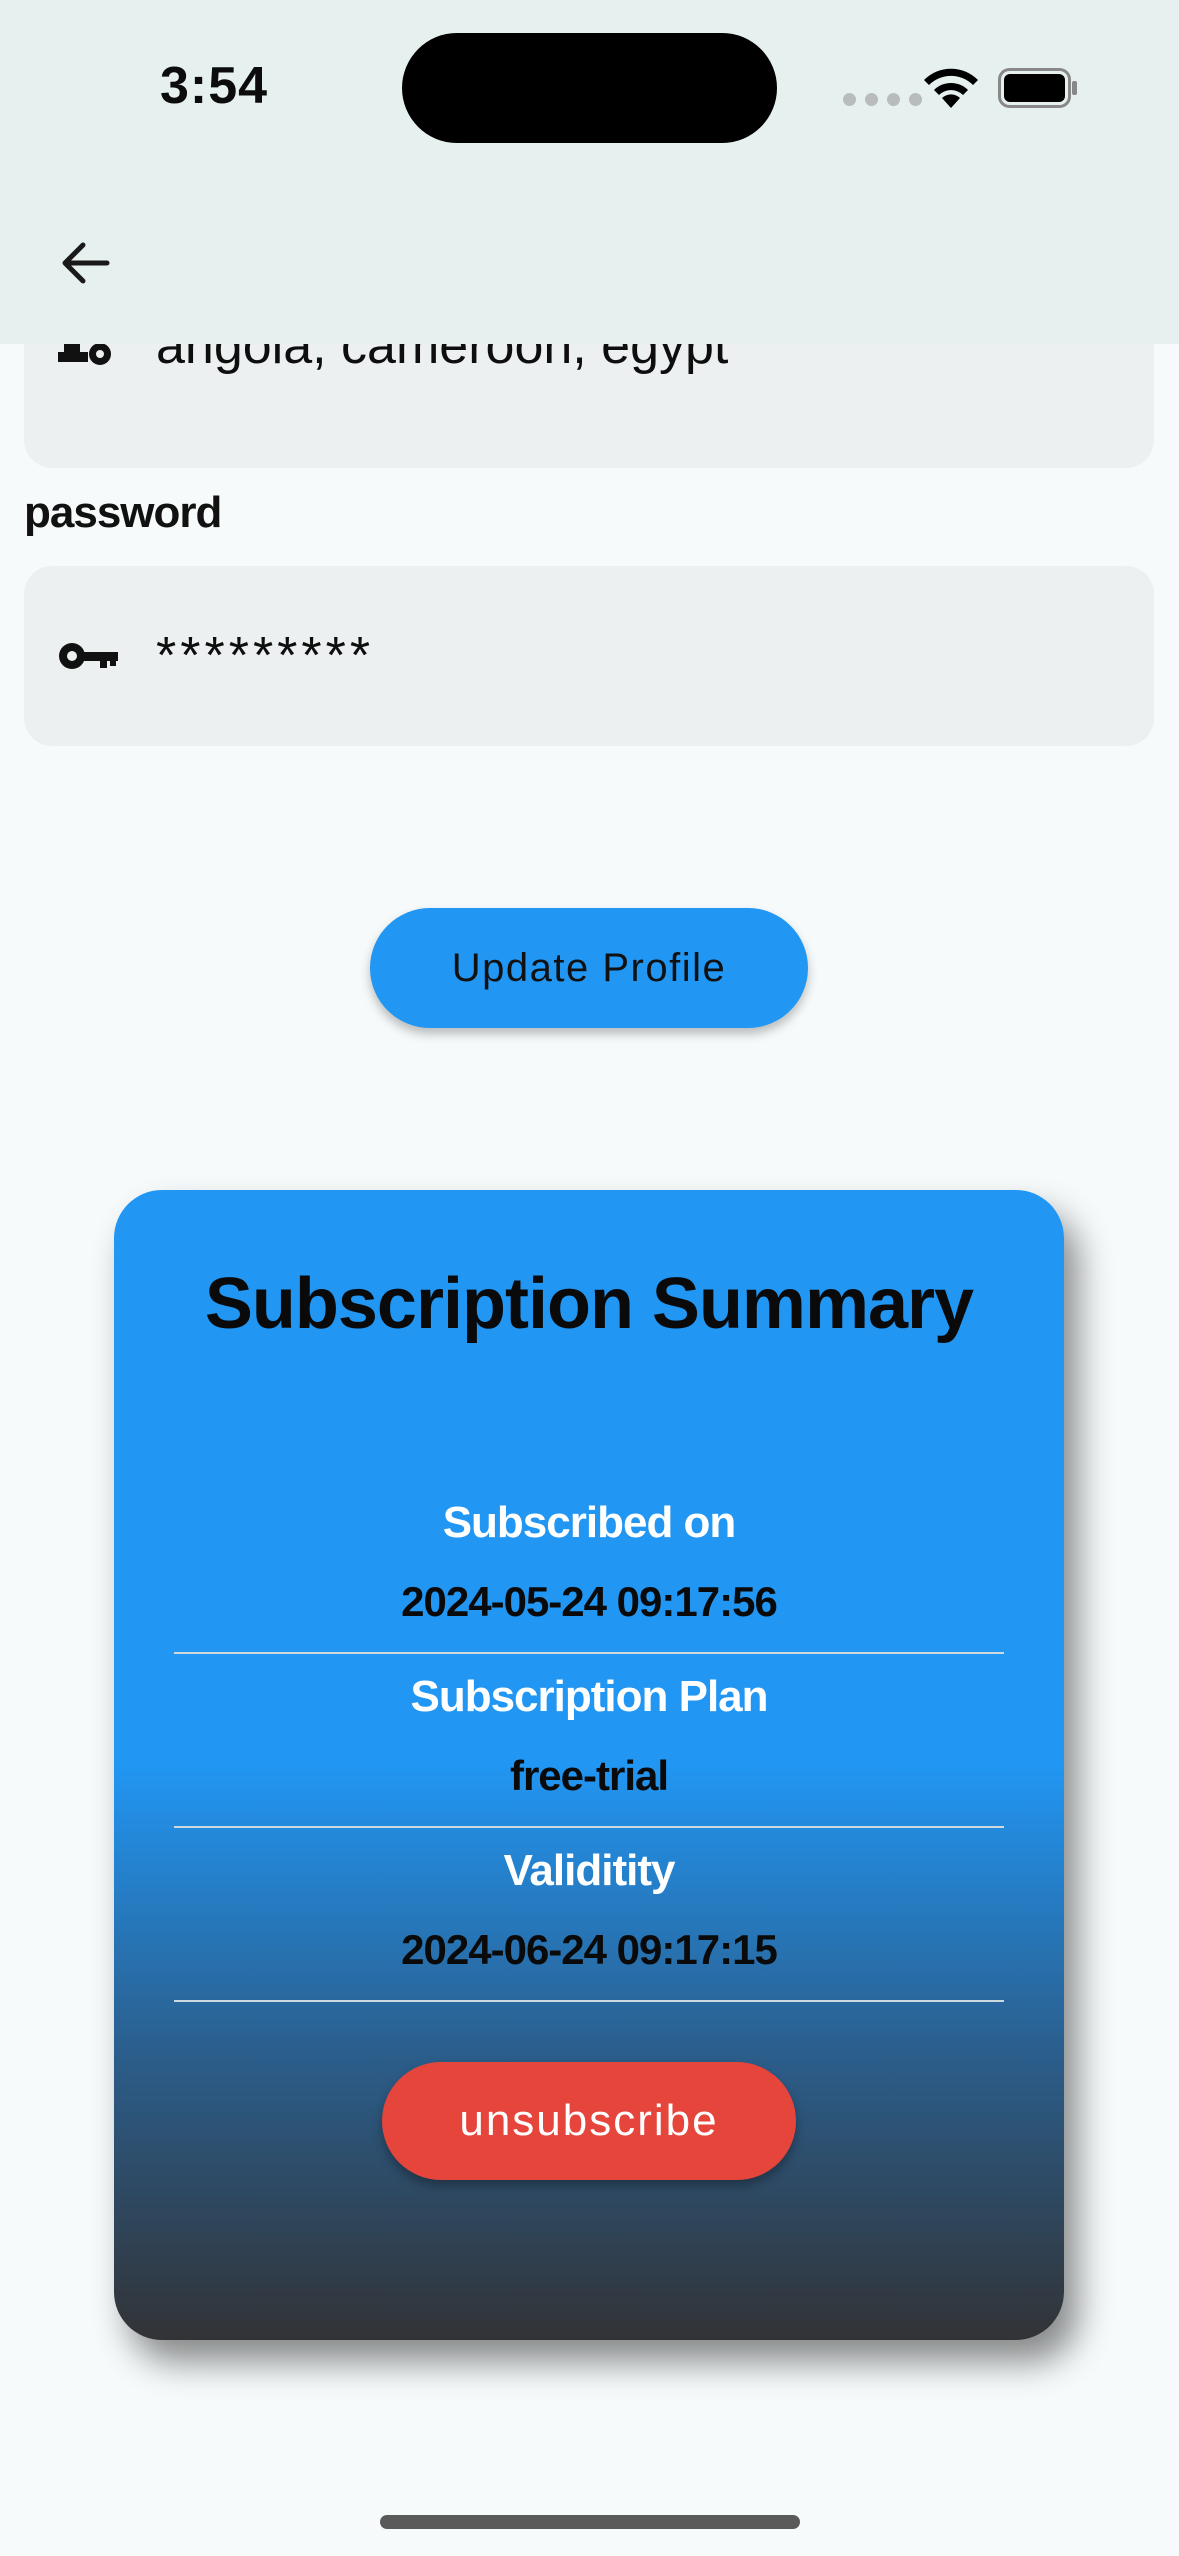 This screenshot has width=1179, height=2556. What do you see at coordinates (589, 88) in the screenshot?
I see `dynamic-island` at bounding box center [589, 88].